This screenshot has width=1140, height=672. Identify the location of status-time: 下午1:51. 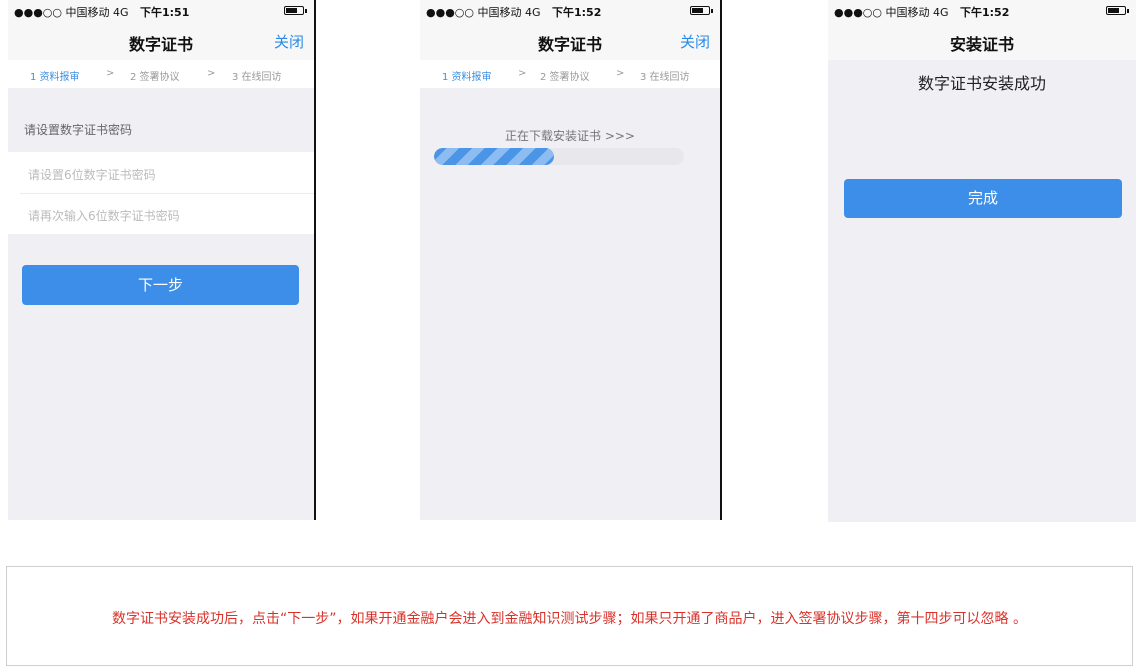
(165, 12).